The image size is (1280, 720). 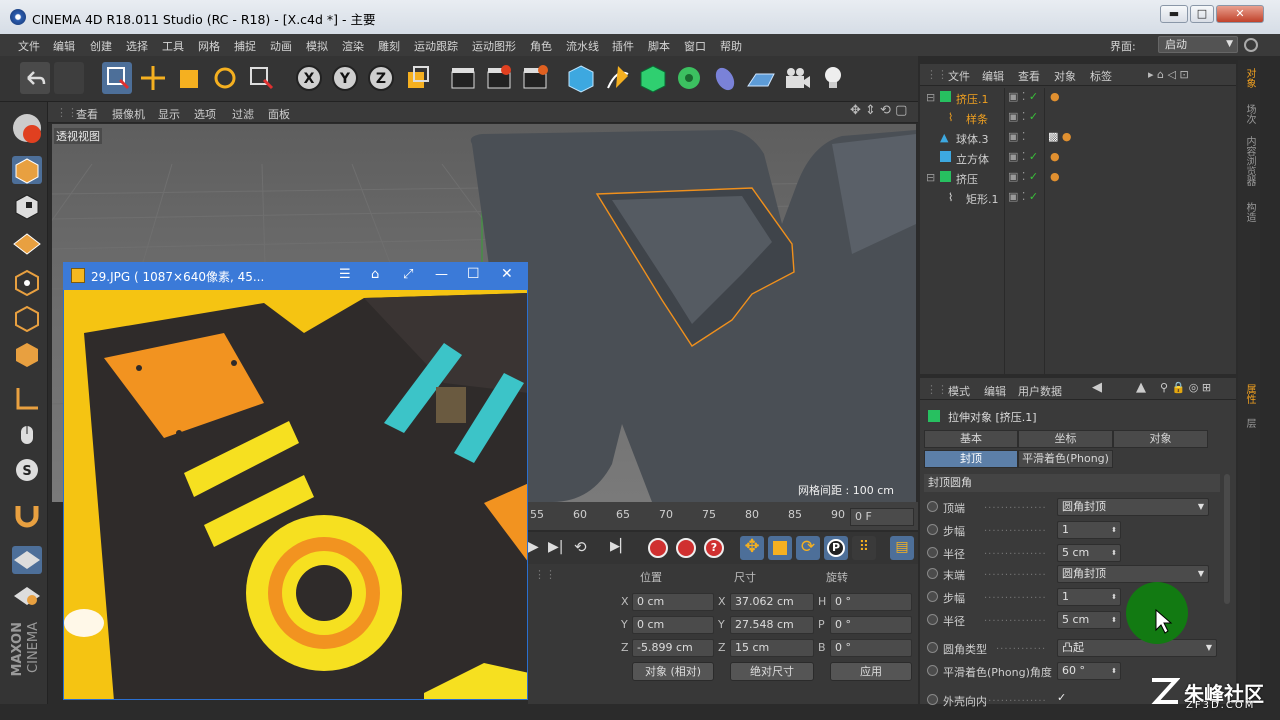 What do you see at coordinates (836, 548) in the screenshot?
I see `key-parameter-icon: P` at bounding box center [836, 548].